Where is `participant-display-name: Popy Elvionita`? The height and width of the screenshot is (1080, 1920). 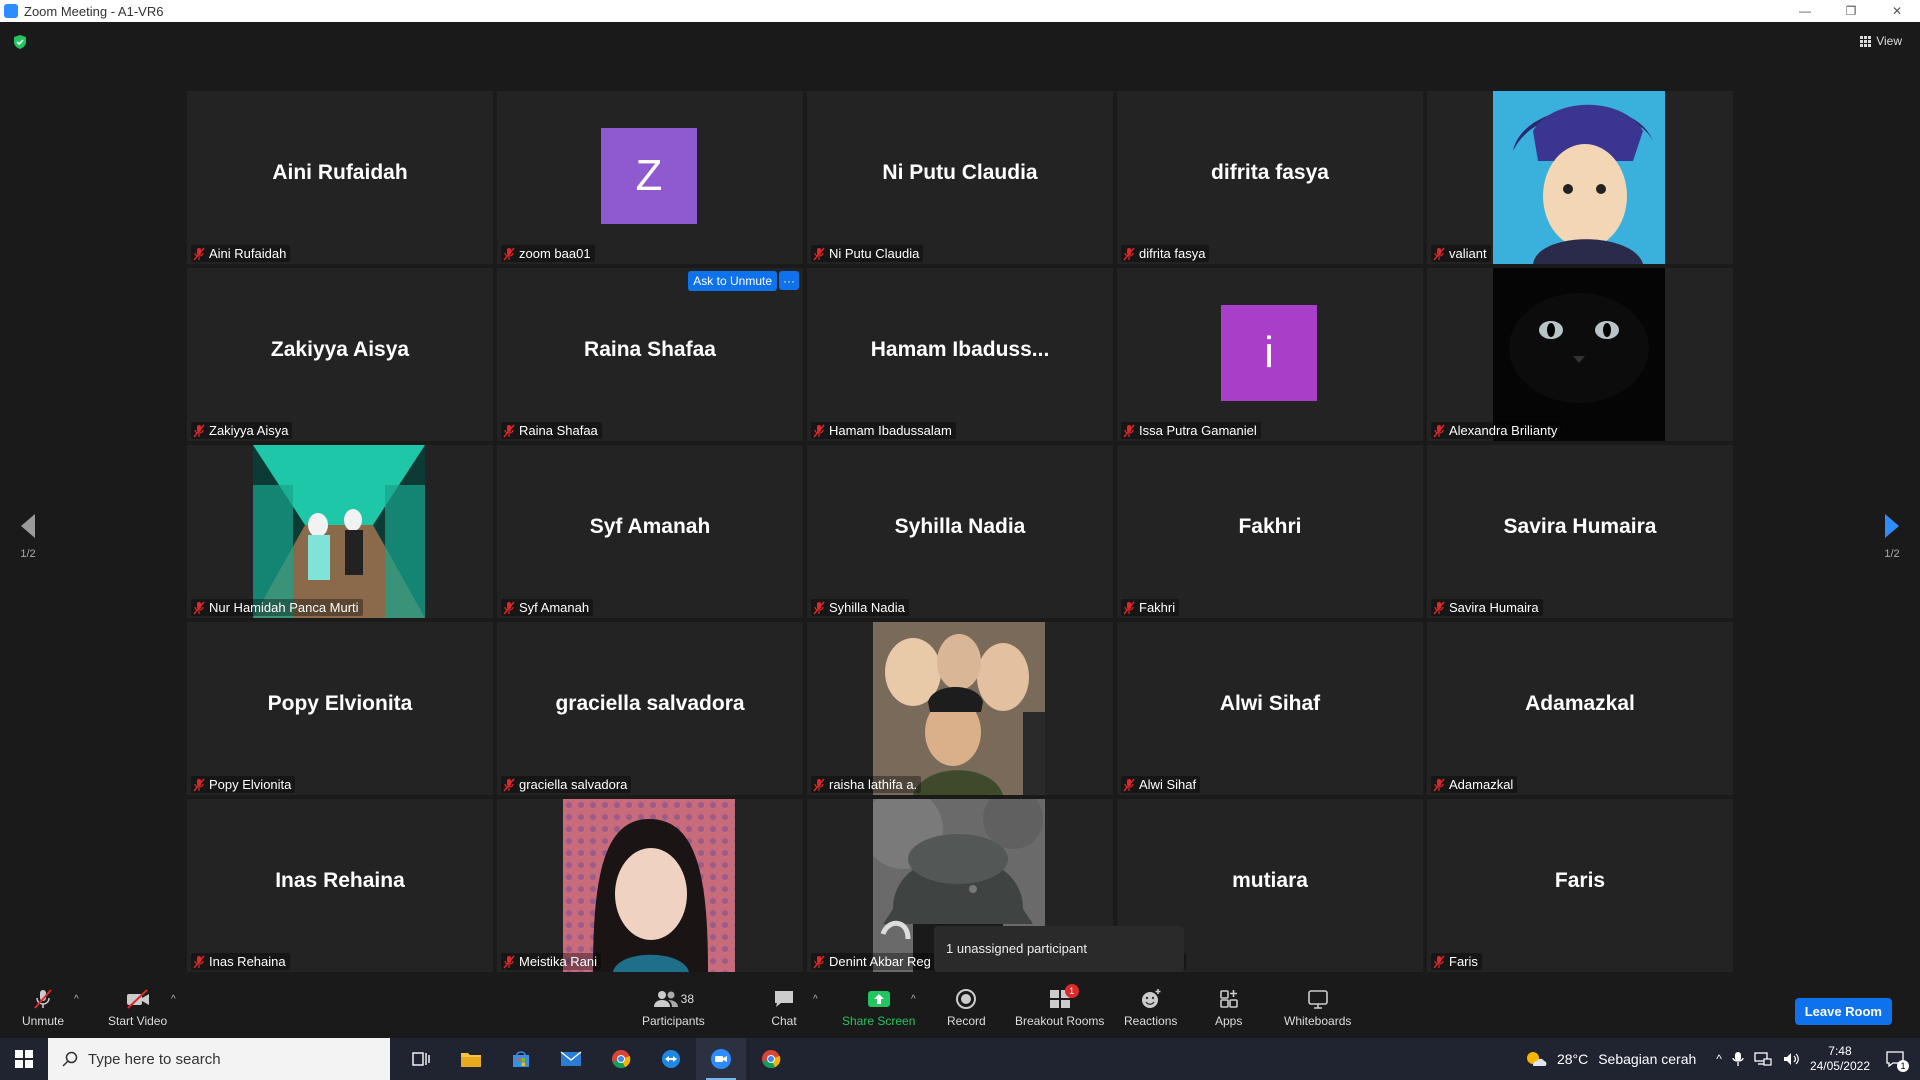
participant-display-name: Popy Elvionita is located at coordinates (340, 703).